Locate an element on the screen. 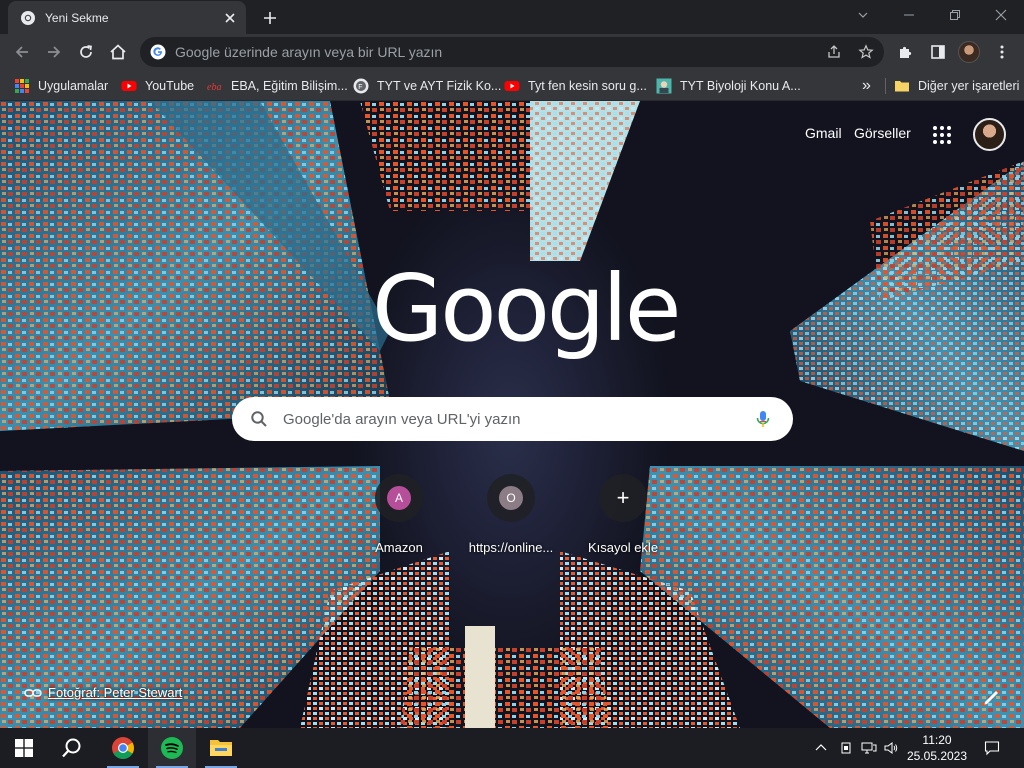 The height and width of the screenshot is (768, 1024). profile-avatar is located at coordinates (969, 52).